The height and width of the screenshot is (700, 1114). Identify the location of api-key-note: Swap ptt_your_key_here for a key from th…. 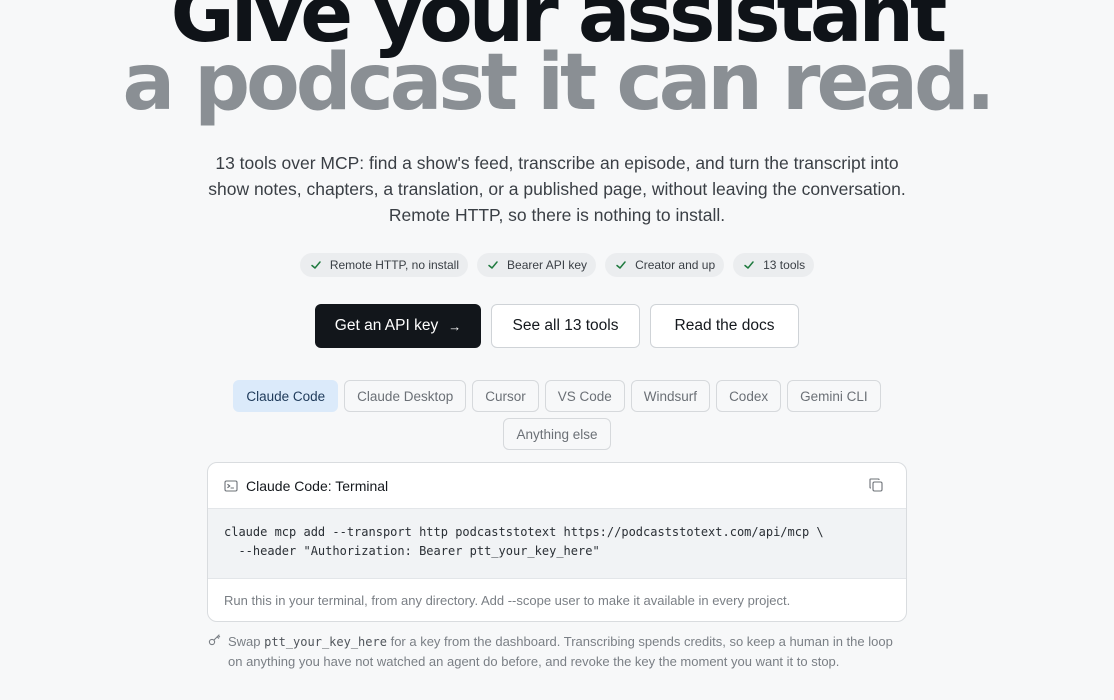
(558, 651).